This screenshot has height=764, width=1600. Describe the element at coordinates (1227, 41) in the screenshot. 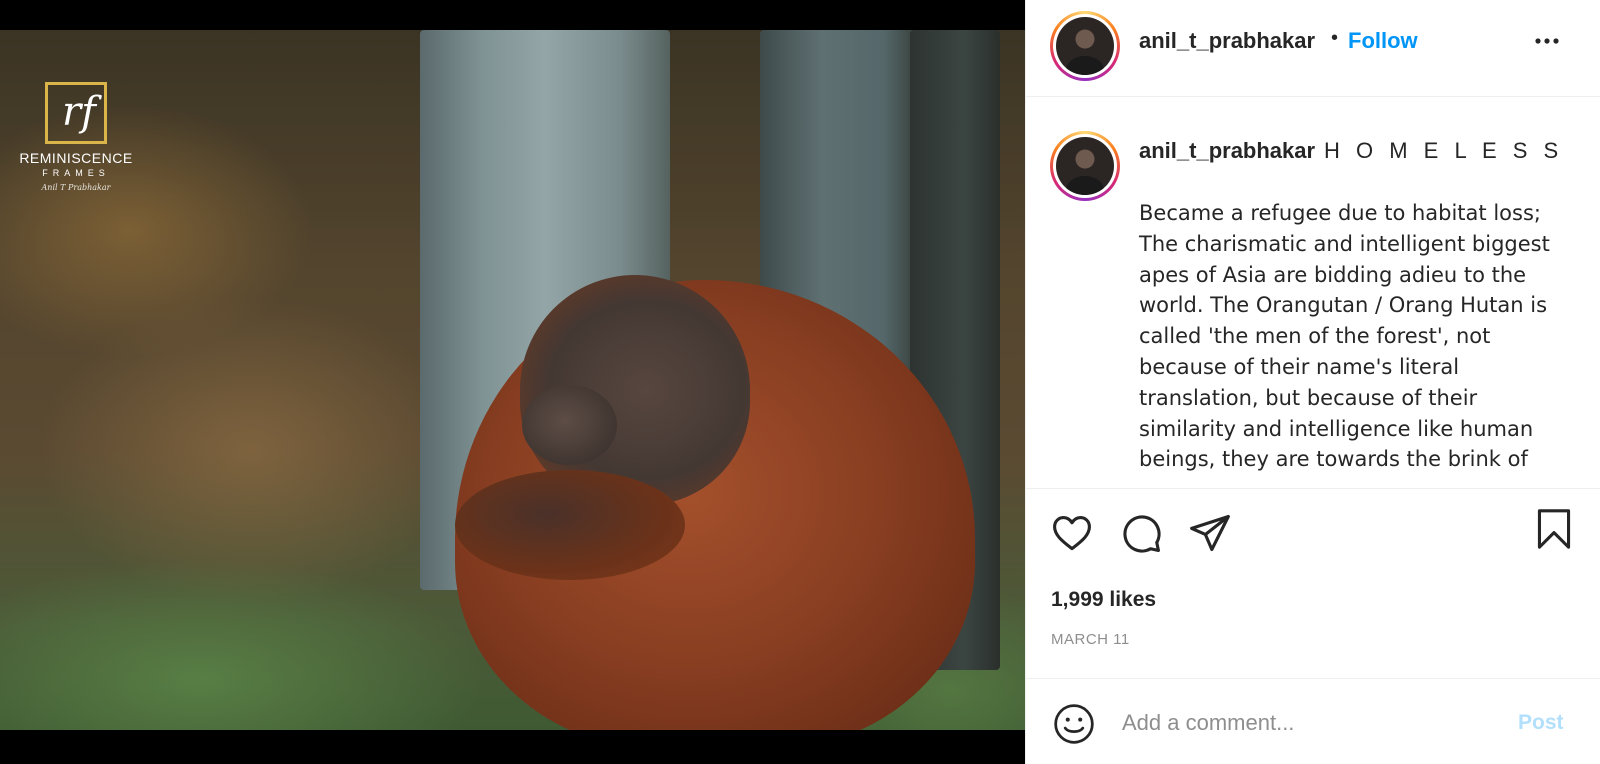

I see `header-username: anil_t_prabhakar` at that location.